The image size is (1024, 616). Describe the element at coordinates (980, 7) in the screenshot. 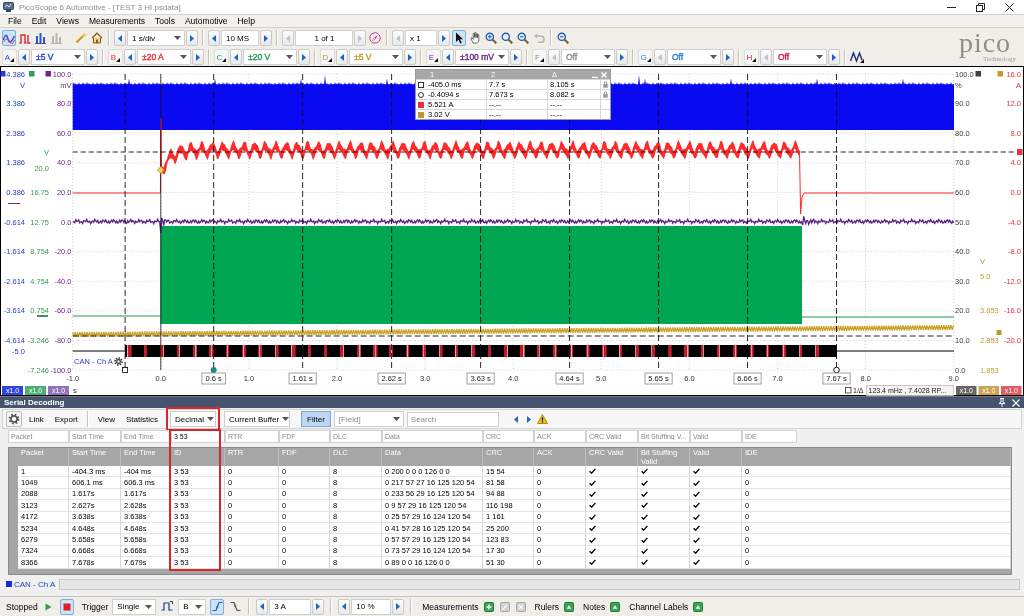

I see `restore-icon` at that location.